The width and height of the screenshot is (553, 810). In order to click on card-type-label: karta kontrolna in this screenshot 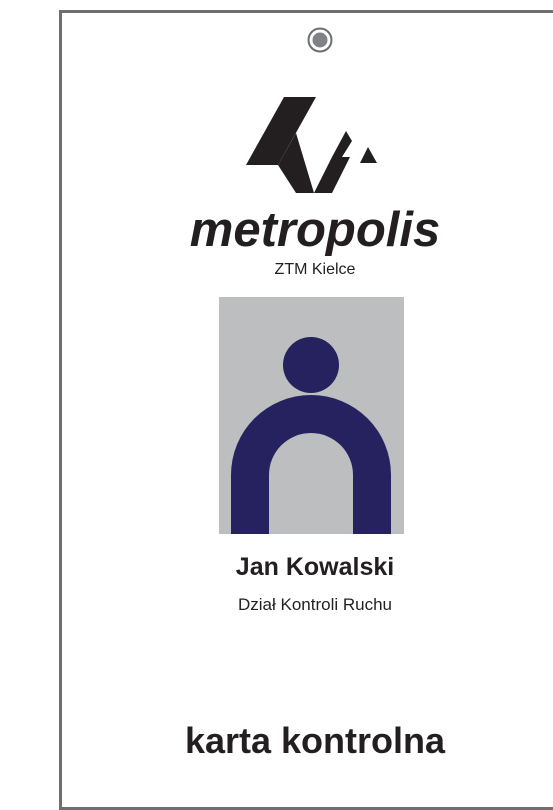, I will do `click(315, 740)`.